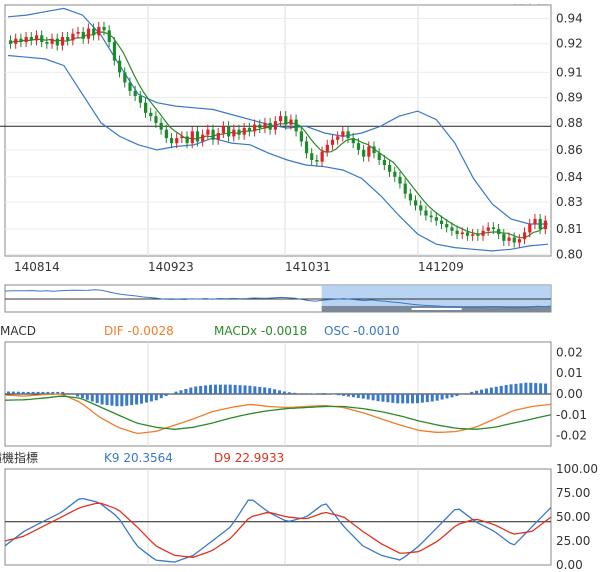 This screenshot has height=572, width=602. Describe the element at coordinates (249, 458) in the screenshot. I see `kd-legend-d: D9 22.9933` at that location.